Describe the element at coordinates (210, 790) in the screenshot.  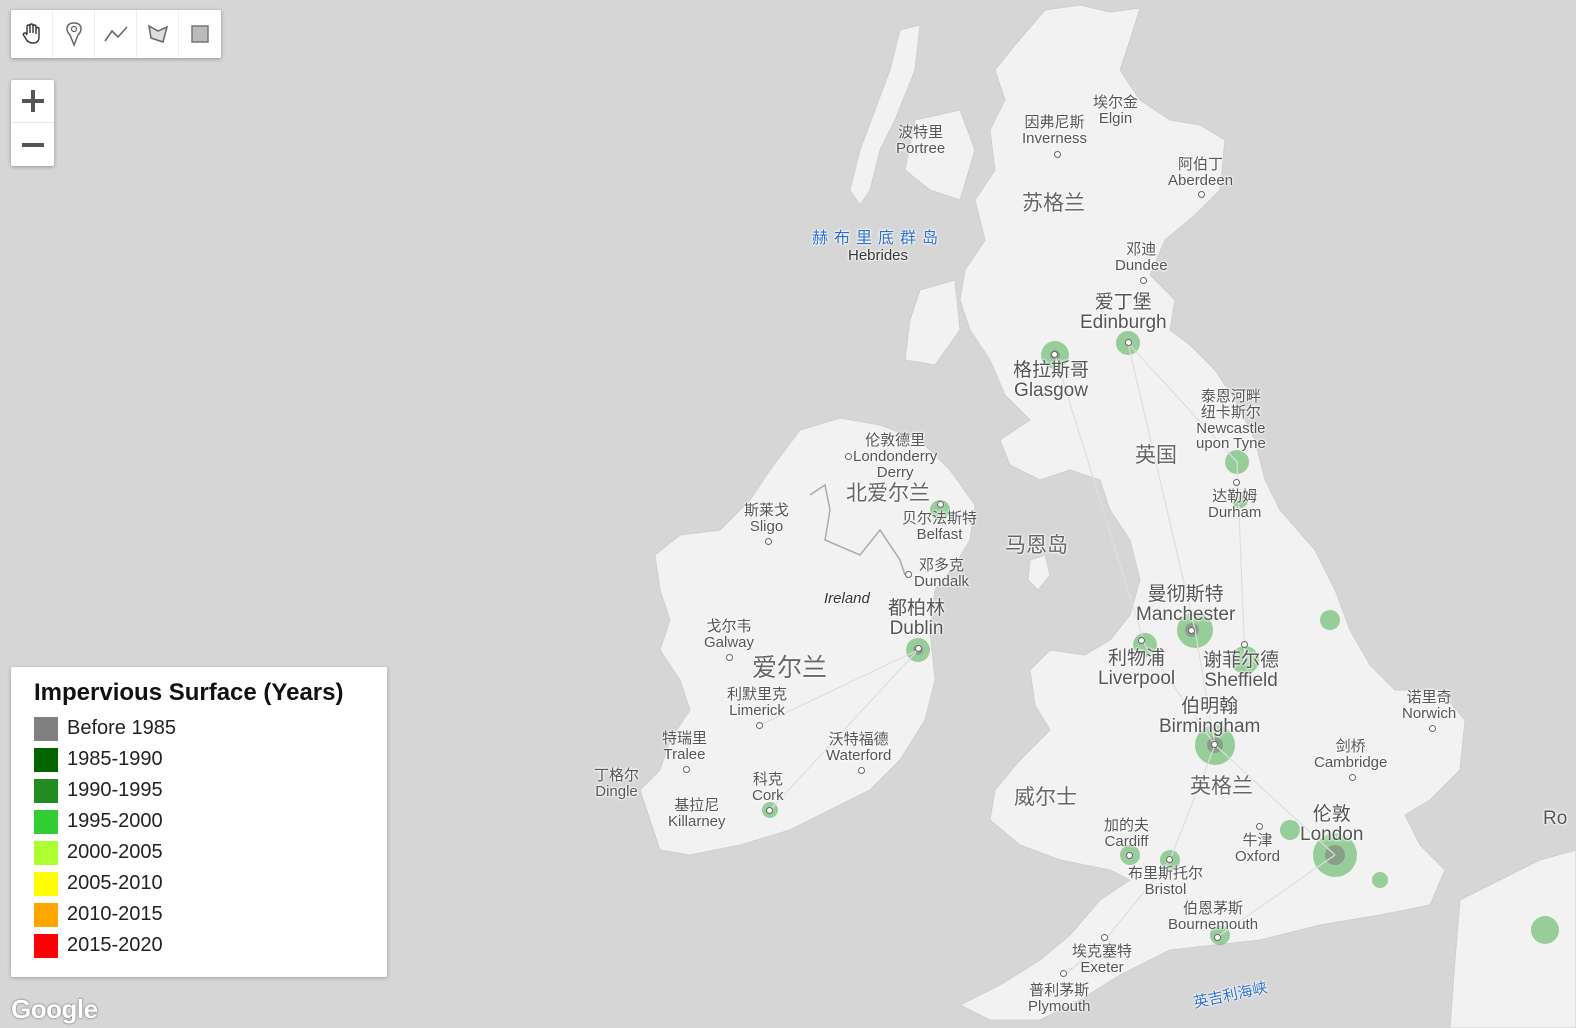
I see `legend-item: 1990-1995` at that location.